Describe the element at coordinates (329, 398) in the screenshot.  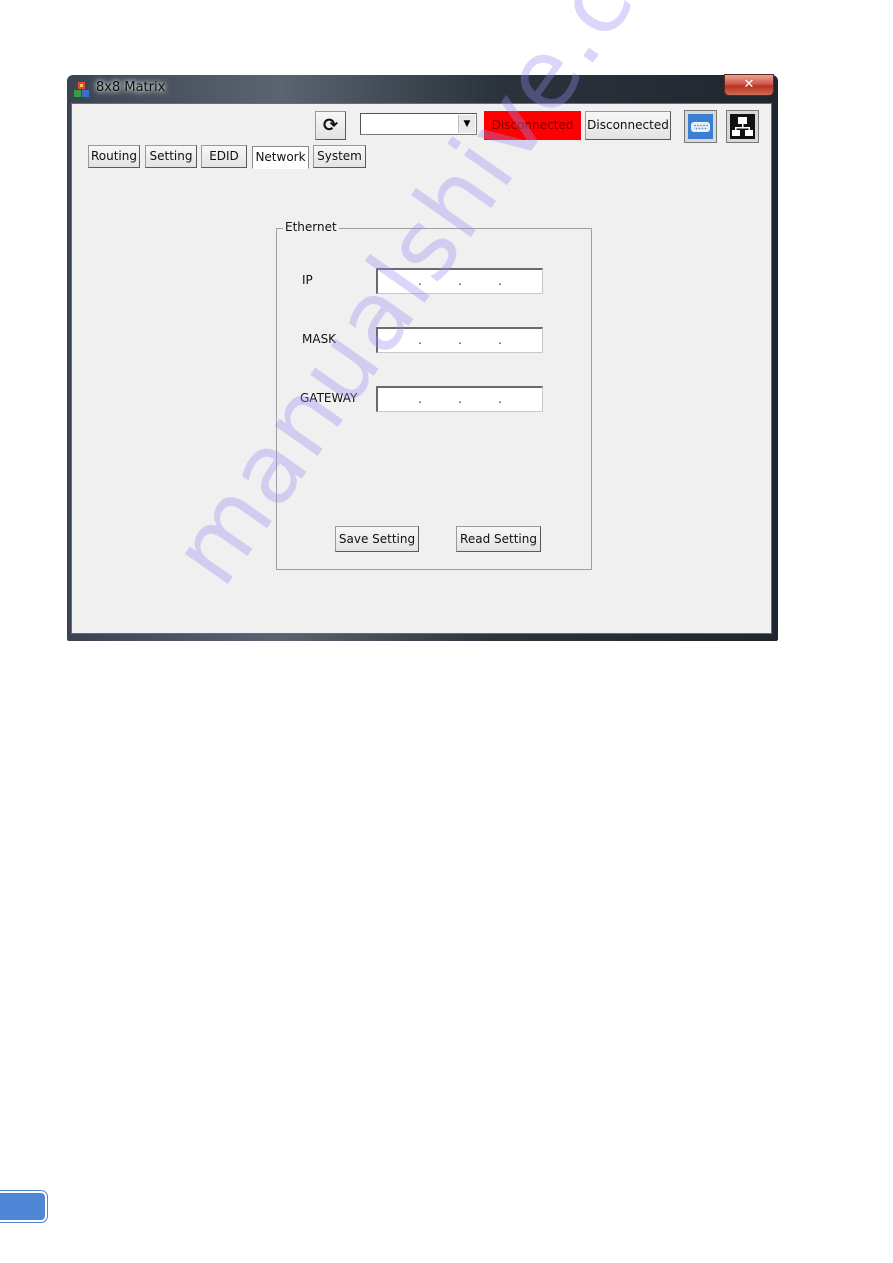
I see `gateway-label: GATEWAY` at that location.